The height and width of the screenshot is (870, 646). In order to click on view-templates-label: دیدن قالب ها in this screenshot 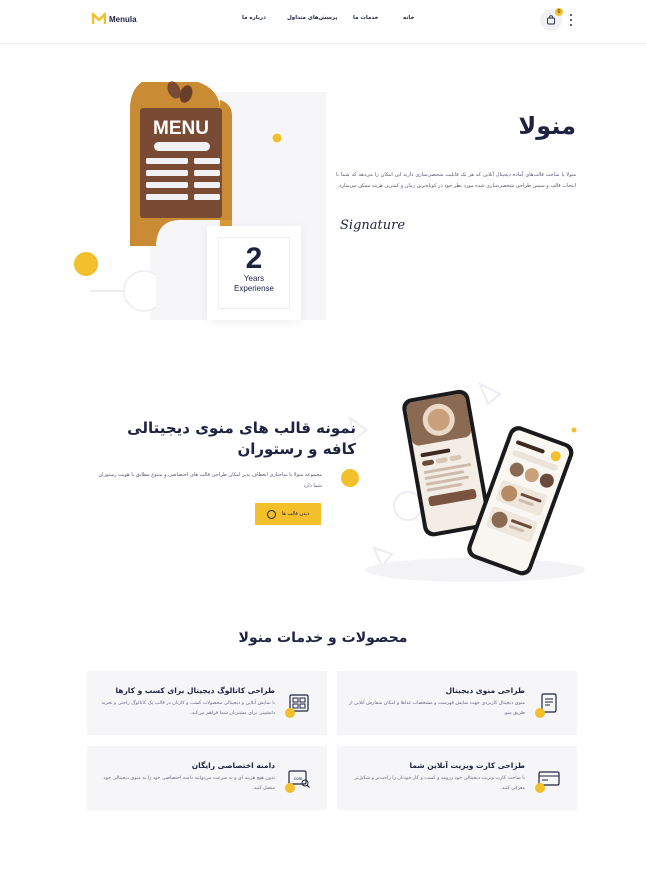, I will do `click(295, 514)`.